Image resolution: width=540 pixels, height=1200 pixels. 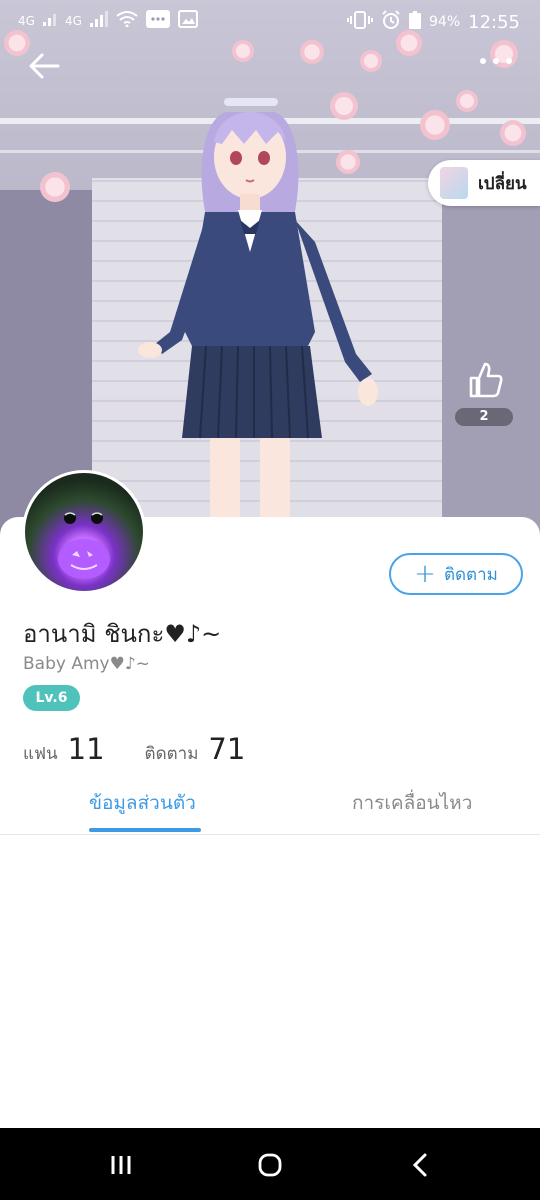 I want to click on follow-button: + ติดตาม, so click(x=456, y=574).